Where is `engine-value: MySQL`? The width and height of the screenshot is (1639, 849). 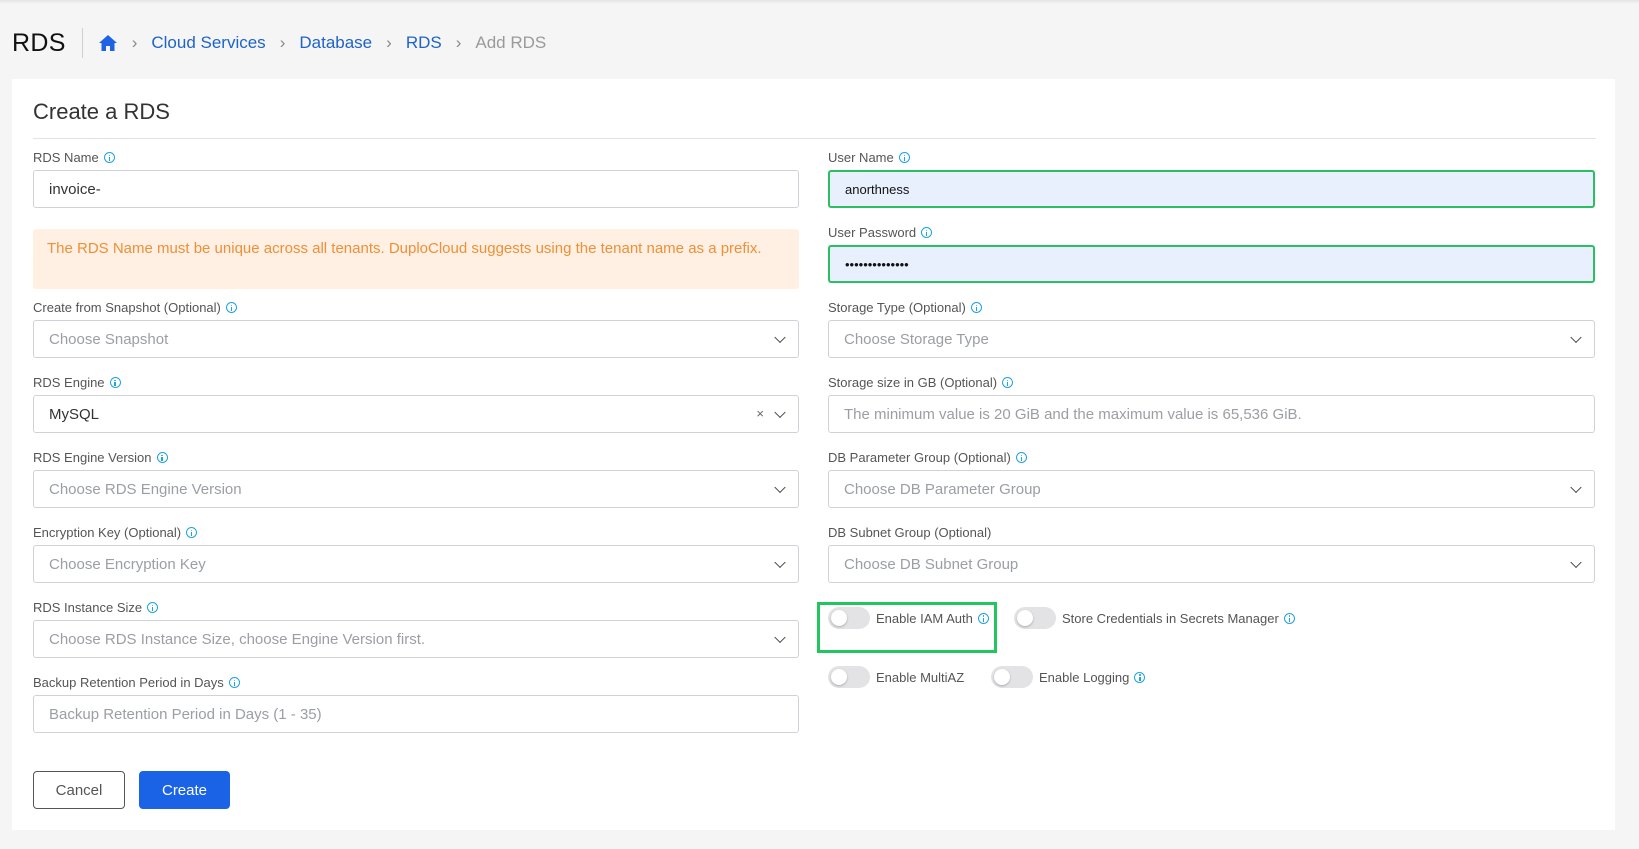 engine-value: MySQL is located at coordinates (74, 414).